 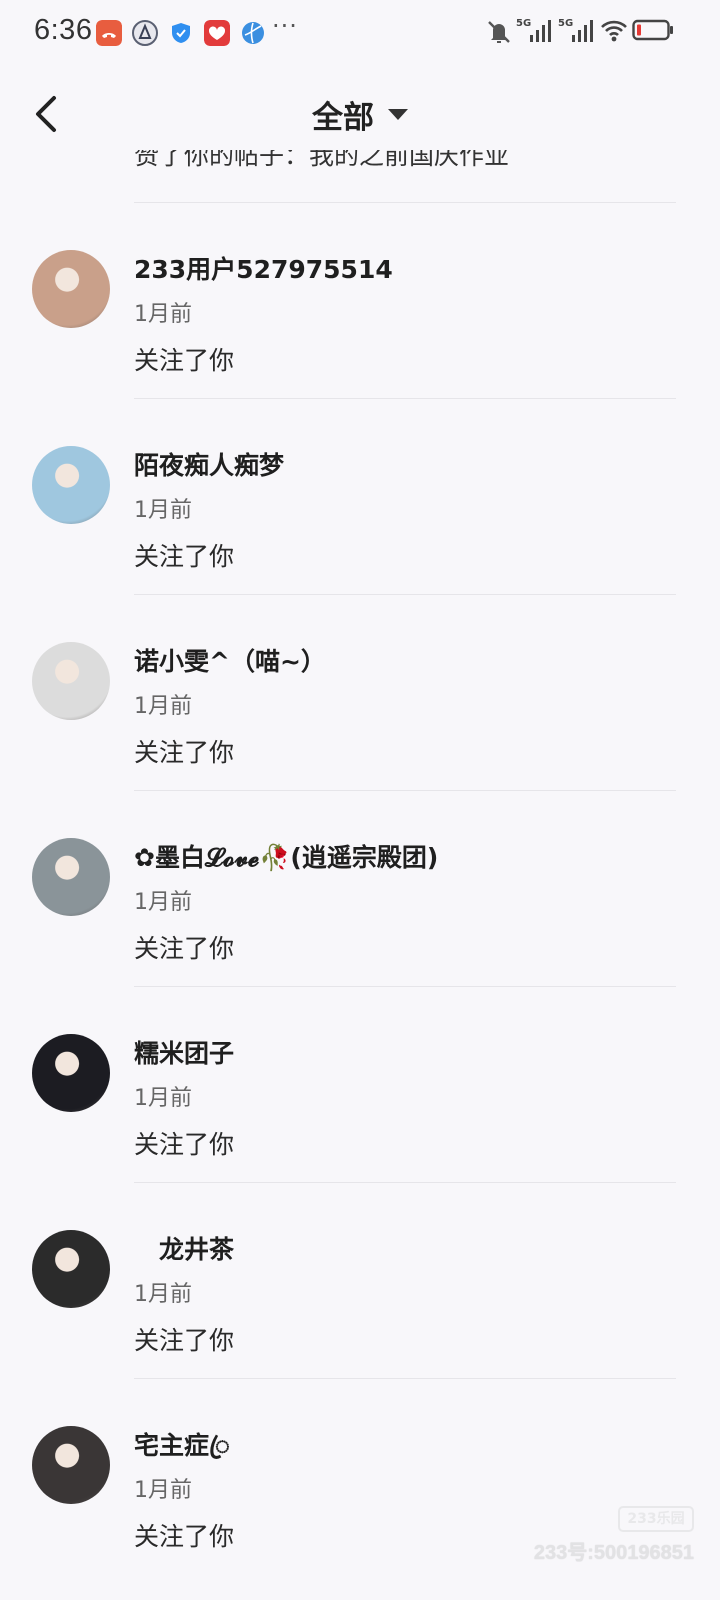 What do you see at coordinates (652, 30) in the screenshot?
I see `battery-icon` at bounding box center [652, 30].